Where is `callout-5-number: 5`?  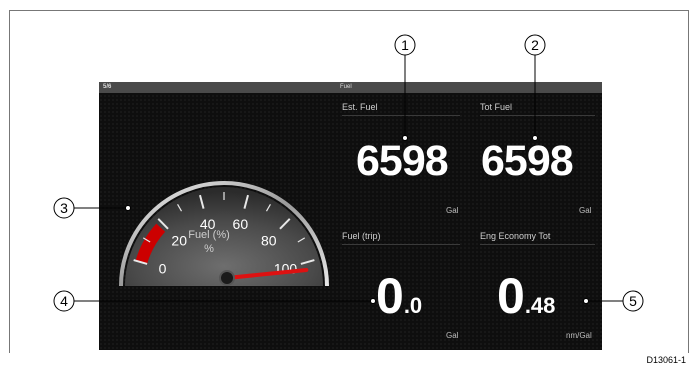 callout-5-number: 5 is located at coordinates (633, 301).